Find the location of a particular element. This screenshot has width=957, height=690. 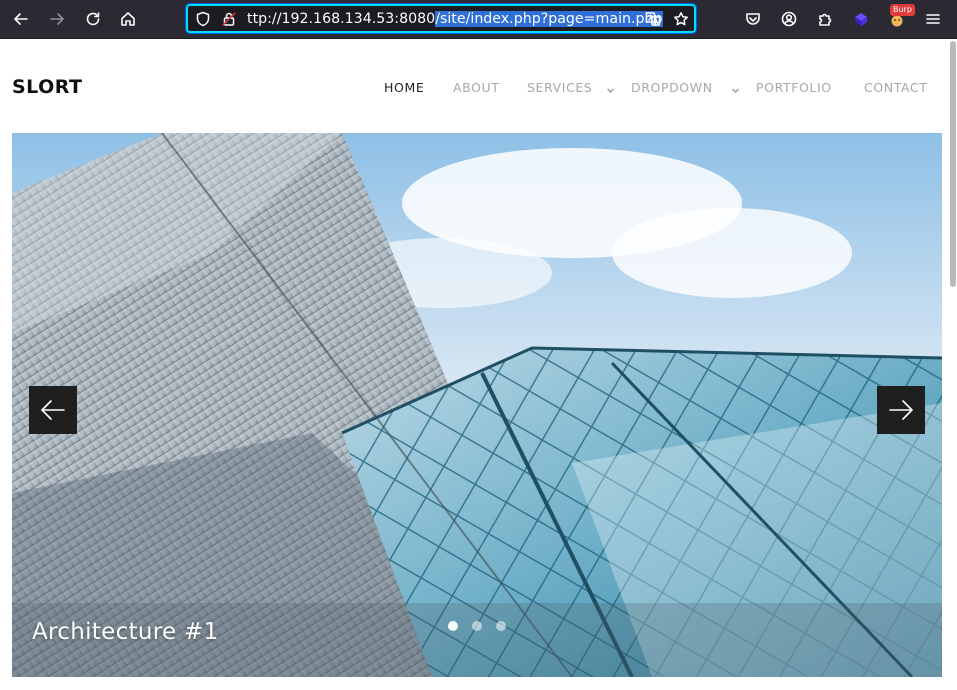

pocket-button is located at coordinates (753, 19).